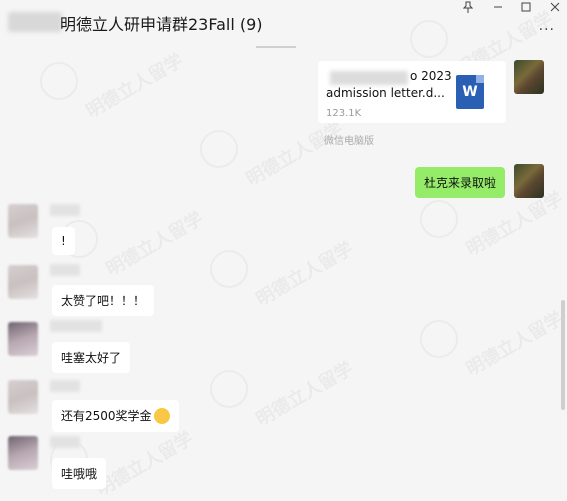  Describe the element at coordinates (63, 241) in the screenshot. I see `message-bubble: !` at that location.